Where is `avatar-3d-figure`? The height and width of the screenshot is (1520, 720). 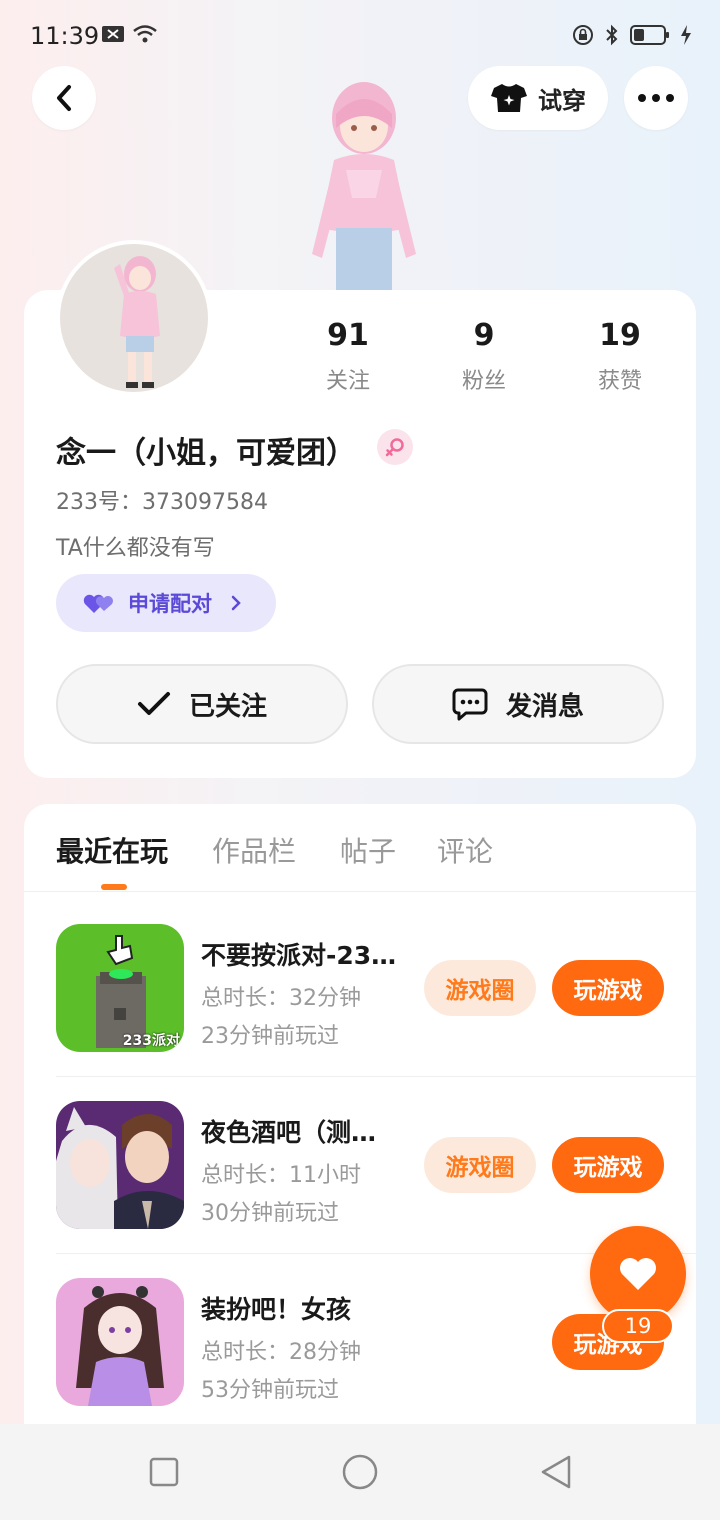 avatar-3d-figure is located at coordinates (364, 186).